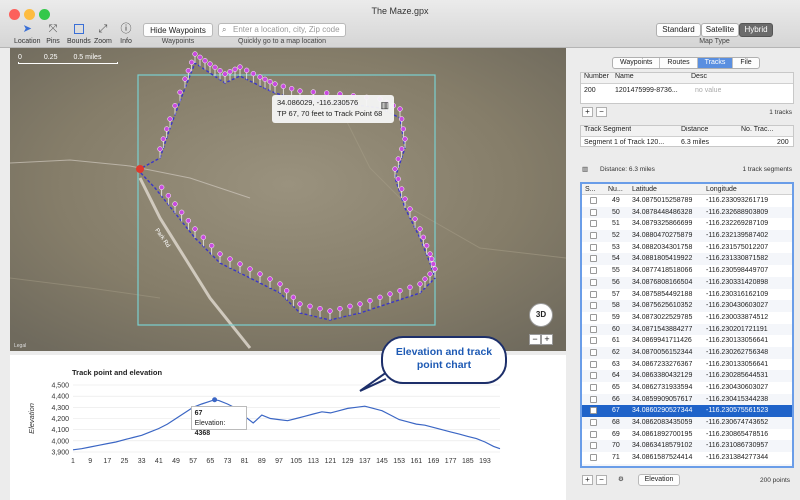 This screenshot has height=500, width=800. Describe the element at coordinates (720, 30) in the screenshot. I see `map-type-satellite: Satellite` at that location.